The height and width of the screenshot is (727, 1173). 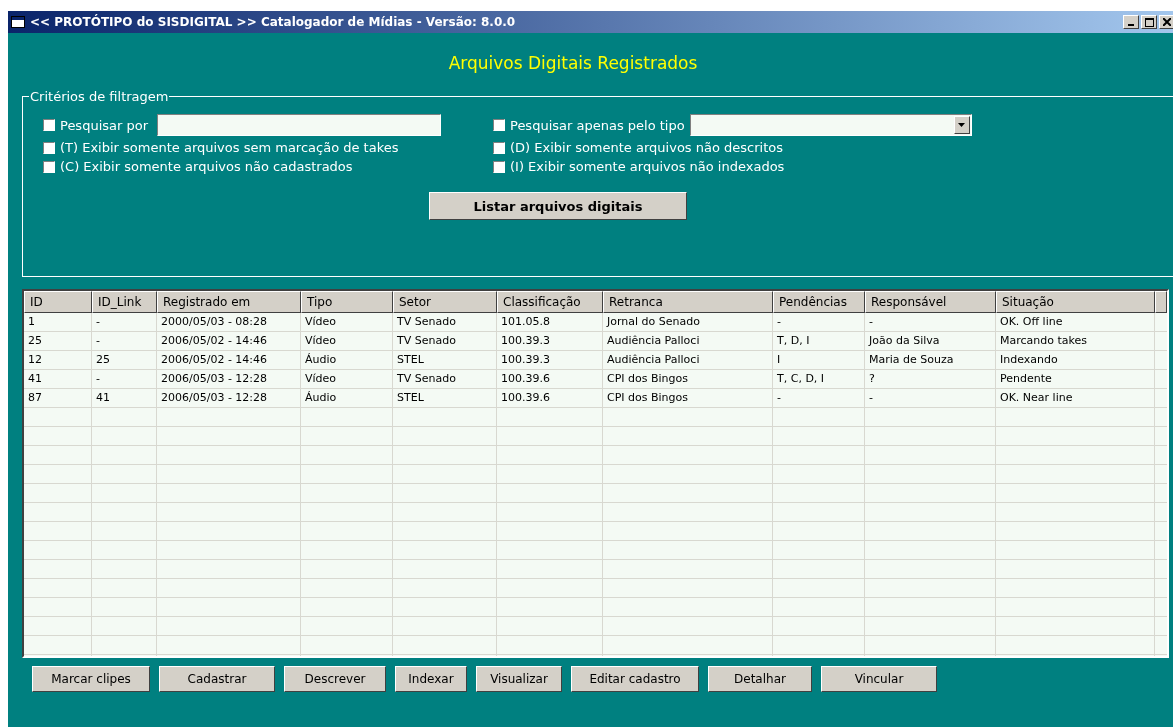 I want to click on table-cell: 101.05.8, so click(x=550, y=322).